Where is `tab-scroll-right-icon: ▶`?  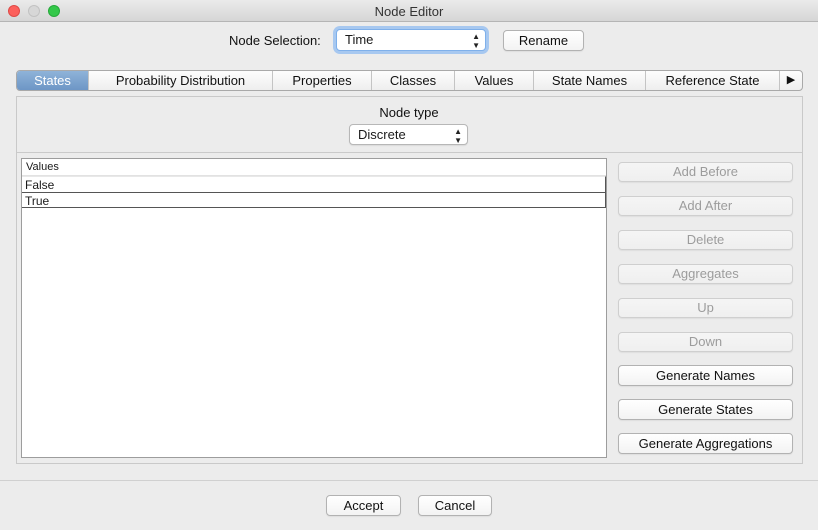
tab-scroll-right-icon: ▶ is located at coordinates (791, 80).